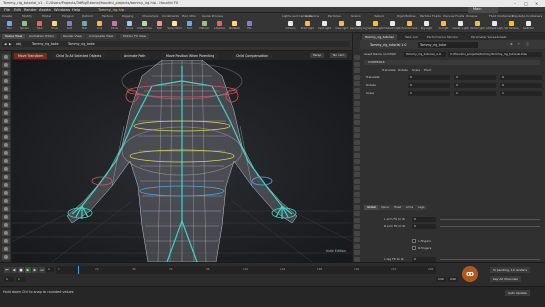 Image resolution: width=545 pixels, height=307 pixels. What do you see at coordinates (471, 16) in the screenshot?
I see `shelf-tab: Oceans` at bounding box center [471, 16].